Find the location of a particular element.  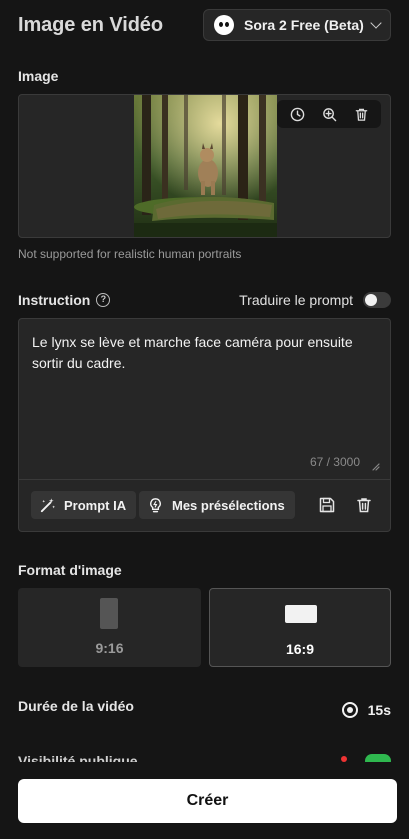

model-select-label: Sora 2 Free (Beta) is located at coordinates (304, 25).